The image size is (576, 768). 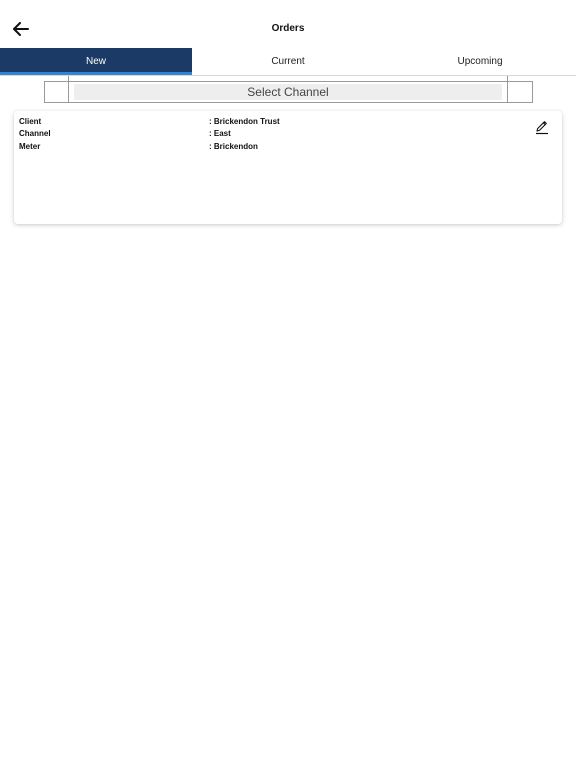 I want to click on select-channel-dropdown: Select Channel, so click(x=288, y=92).